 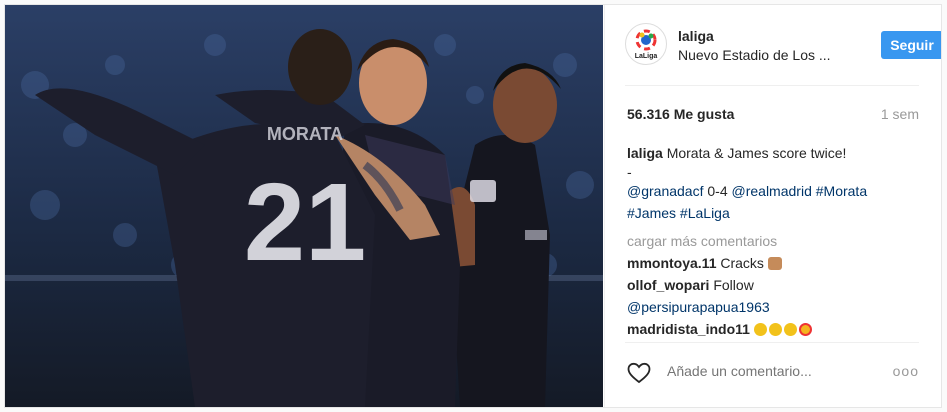 I want to click on svg-text: MORATA, so click(x=305, y=134).